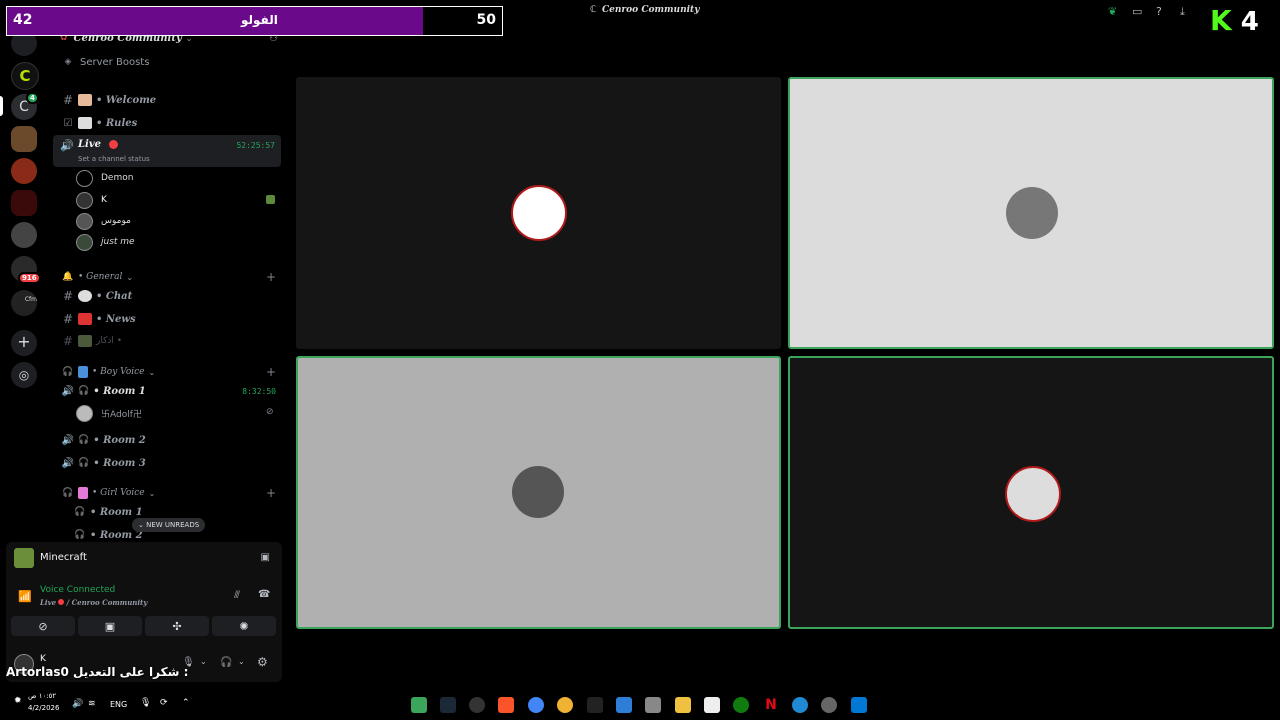 The height and width of the screenshot is (720, 1280). What do you see at coordinates (109, 413) in the screenshot?
I see `voice-user: 卐Adolf卍` at bounding box center [109, 413].